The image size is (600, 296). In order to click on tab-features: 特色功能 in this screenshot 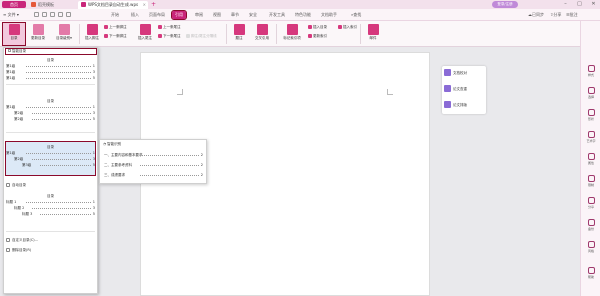, I will do `click(303, 15)`.